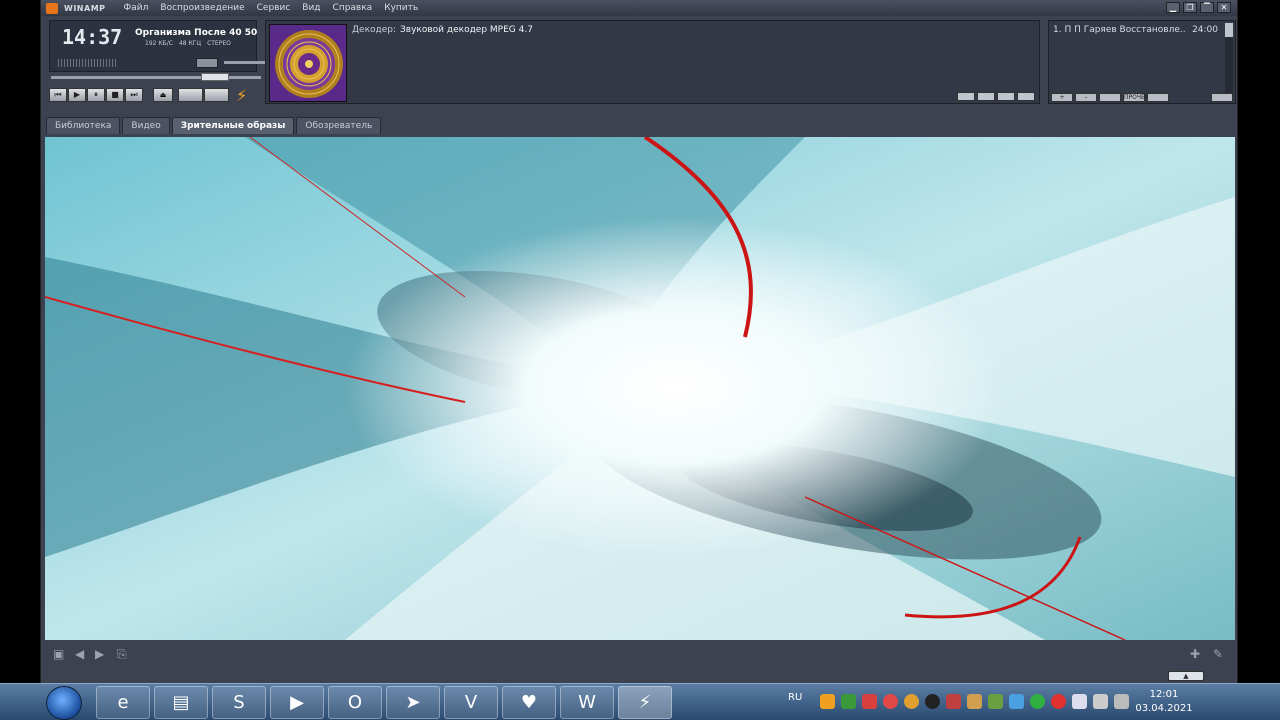 The width and height of the screenshot is (1280, 720). What do you see at coordinates (239, 702) in the screenshot?
I see `taskbar-app-skype: S` at bounding box center [239, 702].